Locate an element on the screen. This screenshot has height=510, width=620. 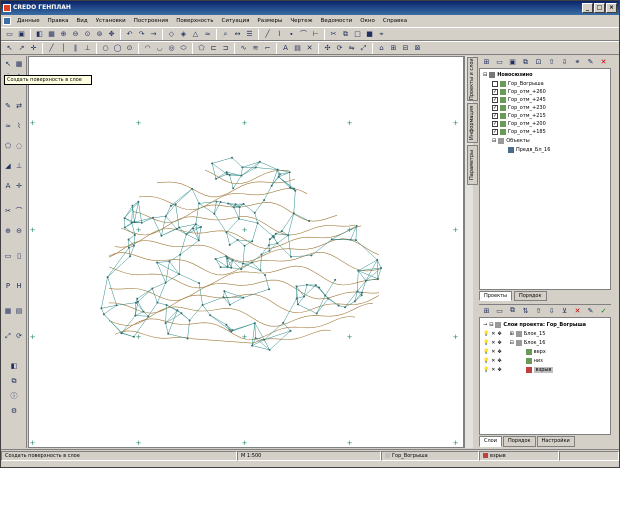
layer-down-icon: ⇩ is located at coordinates (551, 310).